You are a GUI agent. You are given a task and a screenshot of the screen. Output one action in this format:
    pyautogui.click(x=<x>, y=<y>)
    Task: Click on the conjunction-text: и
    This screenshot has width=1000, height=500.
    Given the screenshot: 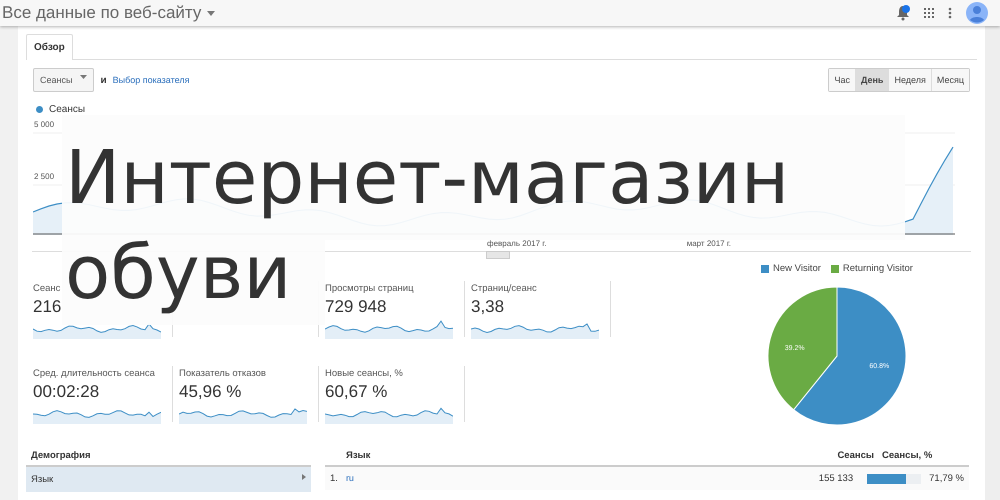 What is the action you would take?
    pyautogui.click(x=103, y=80)
    